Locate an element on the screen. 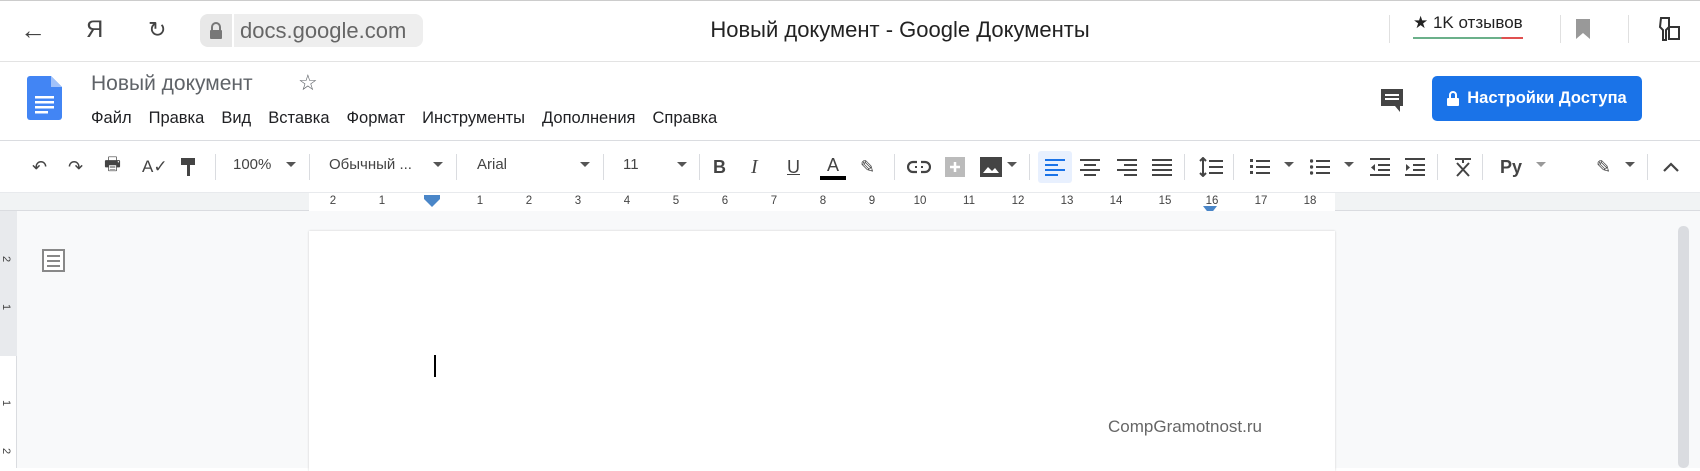  star-icon: ☆ is located at coordinates (308, 83).